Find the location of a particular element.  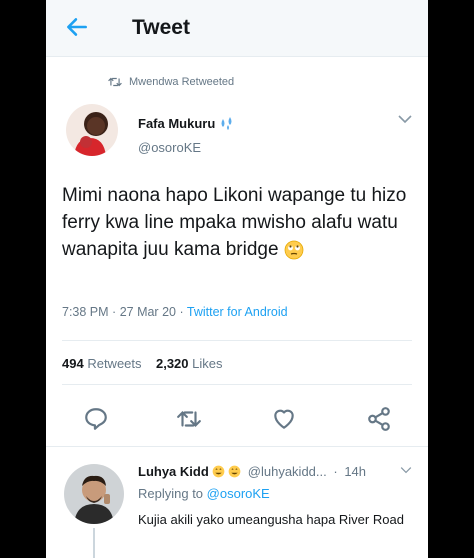

retweets-label: Retweets is located at coordinates (114, 363).